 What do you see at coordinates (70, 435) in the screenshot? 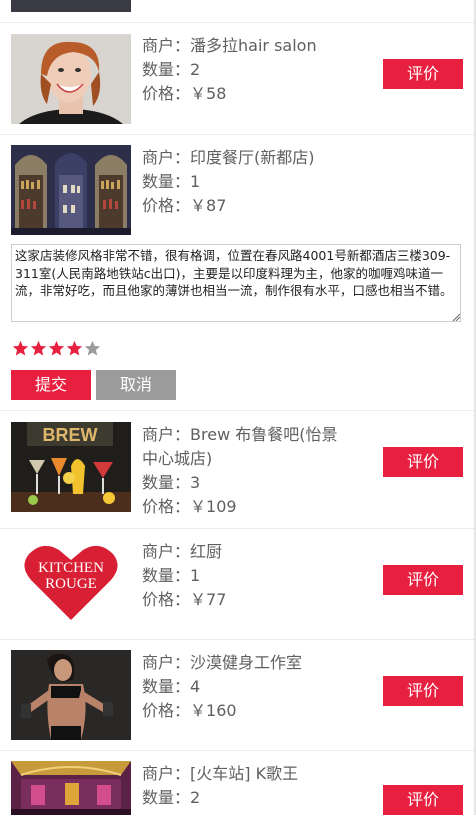
I see `brew-sign-text: BREW` at bounding box center [70, 435].